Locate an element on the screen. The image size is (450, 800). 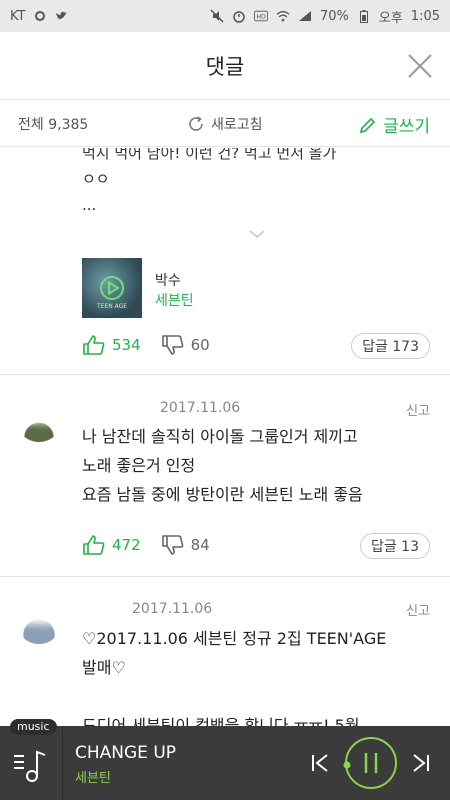
header: 댓글 is located at coordinates (225, 66).